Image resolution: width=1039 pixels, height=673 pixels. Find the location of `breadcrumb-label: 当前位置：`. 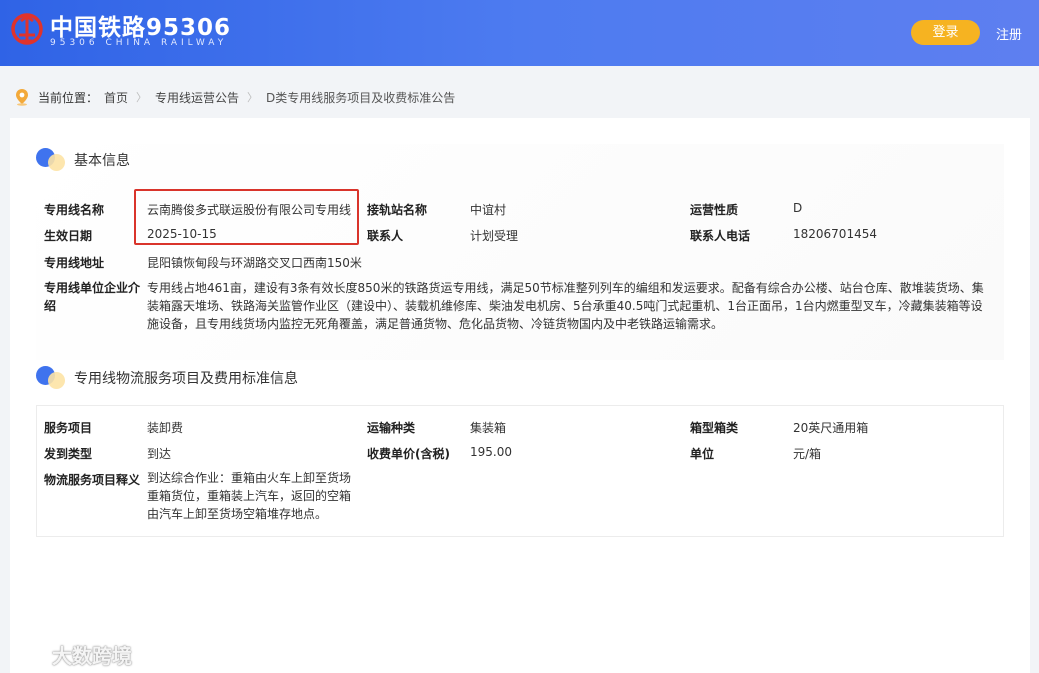

breadcrumb-label: 当前位置： is located at coordinates (68, 97).